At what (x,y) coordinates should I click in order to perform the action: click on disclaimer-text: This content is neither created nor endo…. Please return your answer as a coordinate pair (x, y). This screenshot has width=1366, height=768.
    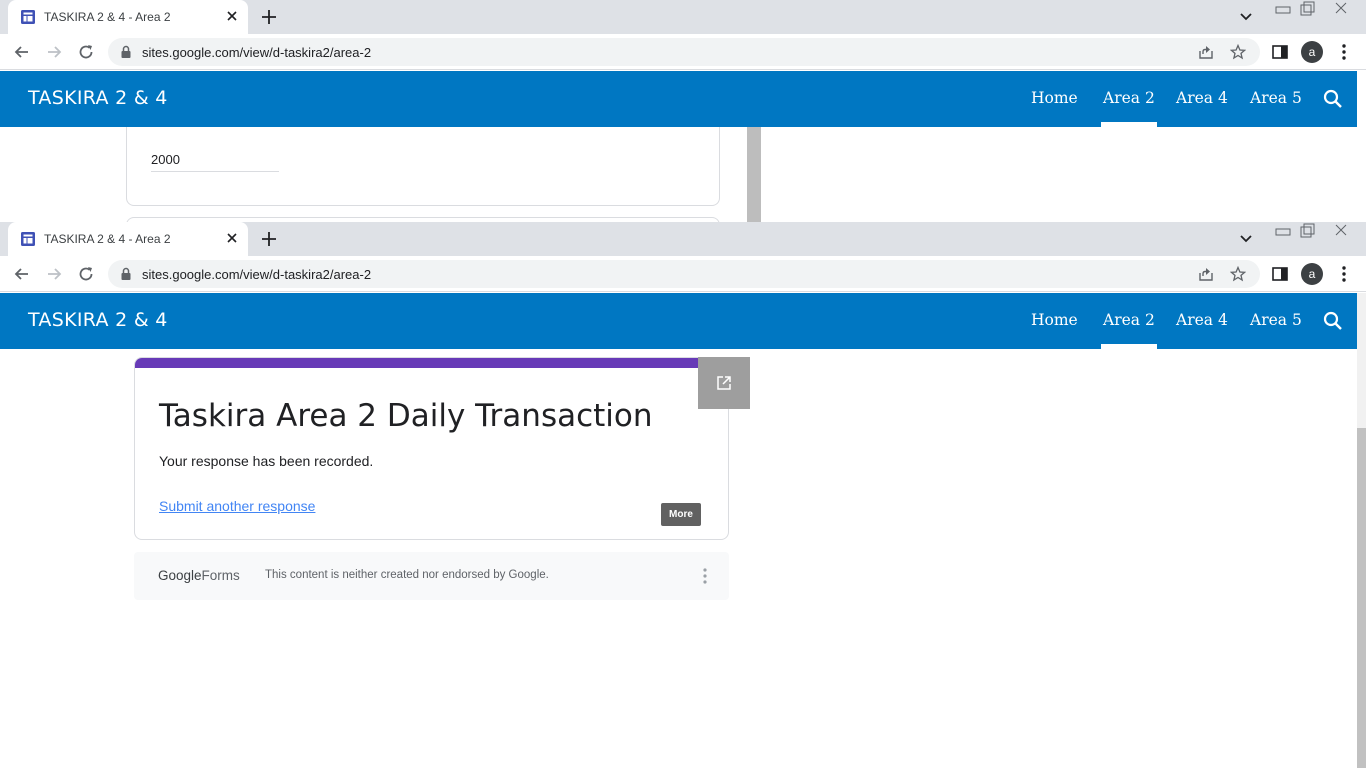
    Looking at the image, I should click on (407, 575).